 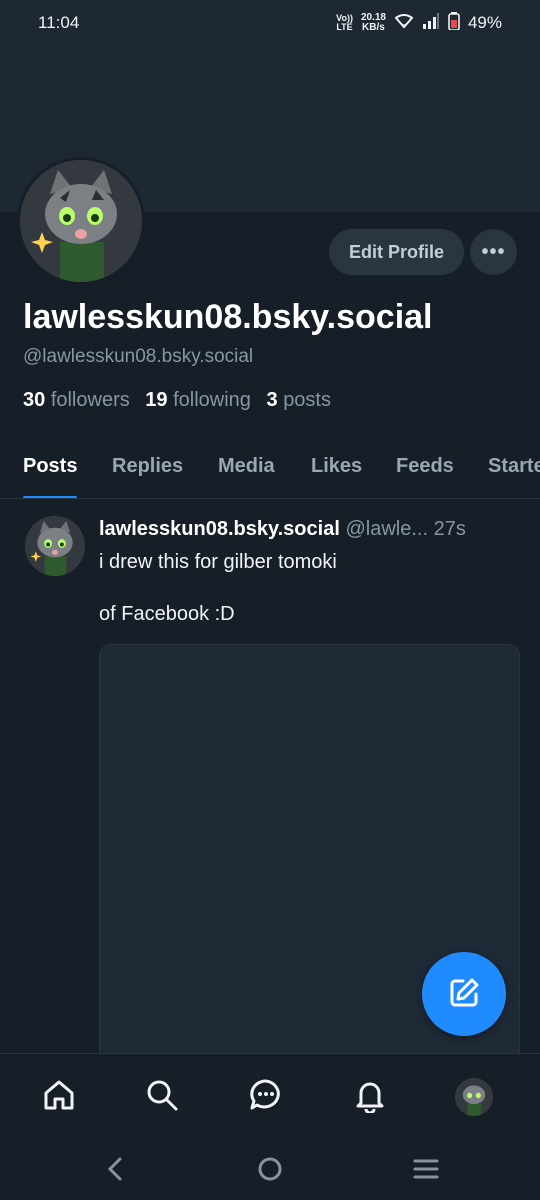 I want to click on profile-avatar-small, so click(x=474, y=1097).